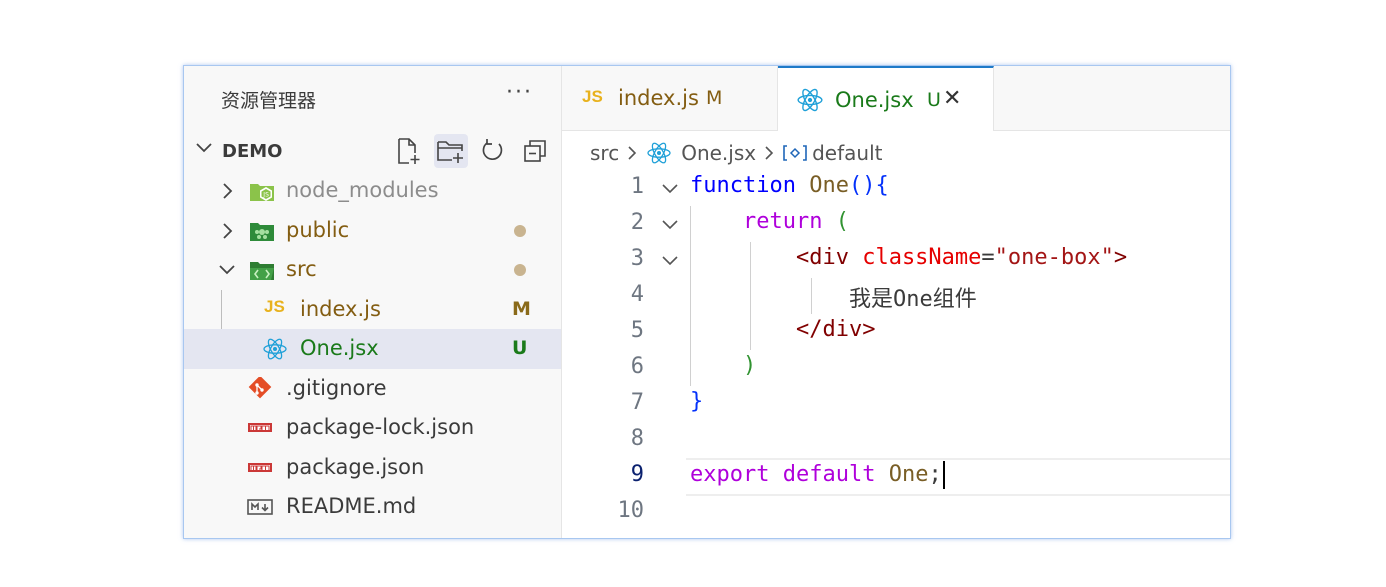 This screenshot has height=587, width=1386. What do you see at coordinates (874, 100) in the screenshot?
I see `tab-label: One.jsx` at bounding box center [874, 100].